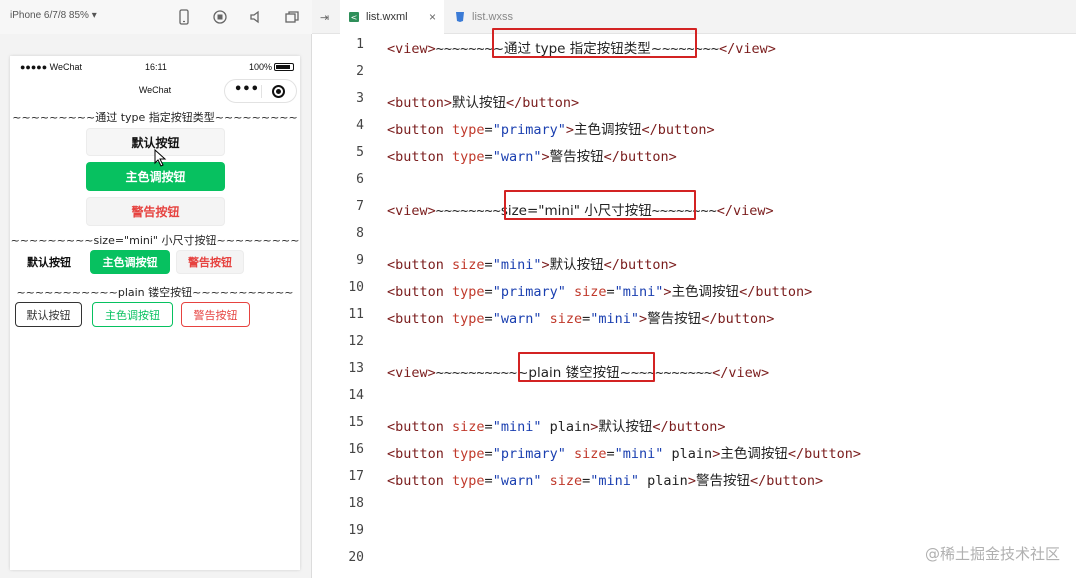  Describe the element at coordinates (432, 17) in the screenshot. I see `close-tab-icon: ×` at that location.